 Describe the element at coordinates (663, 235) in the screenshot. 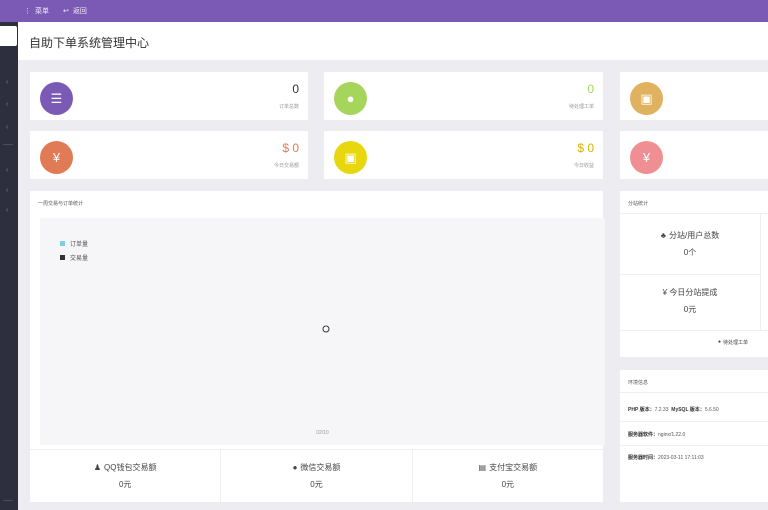

I see `sitemap-icon: ♣` at that location.